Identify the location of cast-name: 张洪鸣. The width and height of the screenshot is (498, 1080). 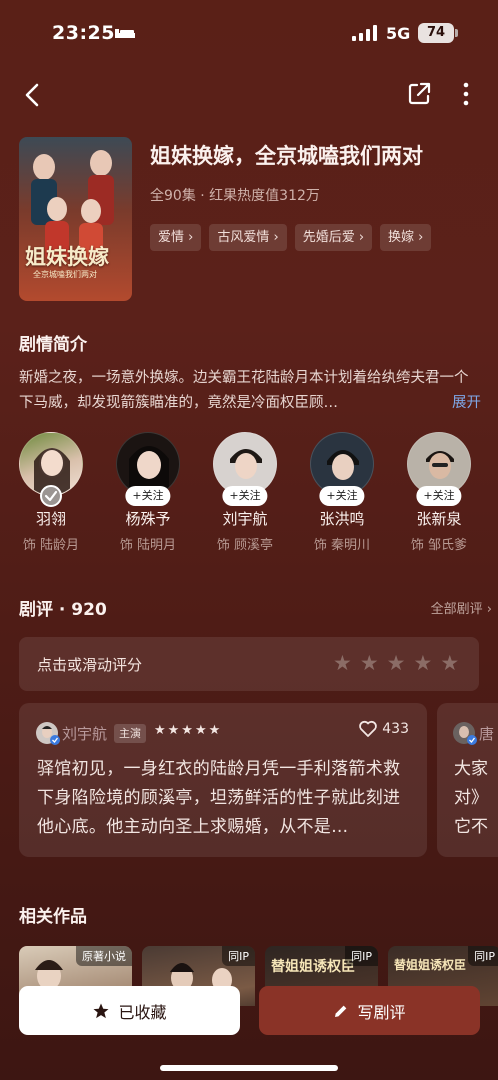
(342, 519).